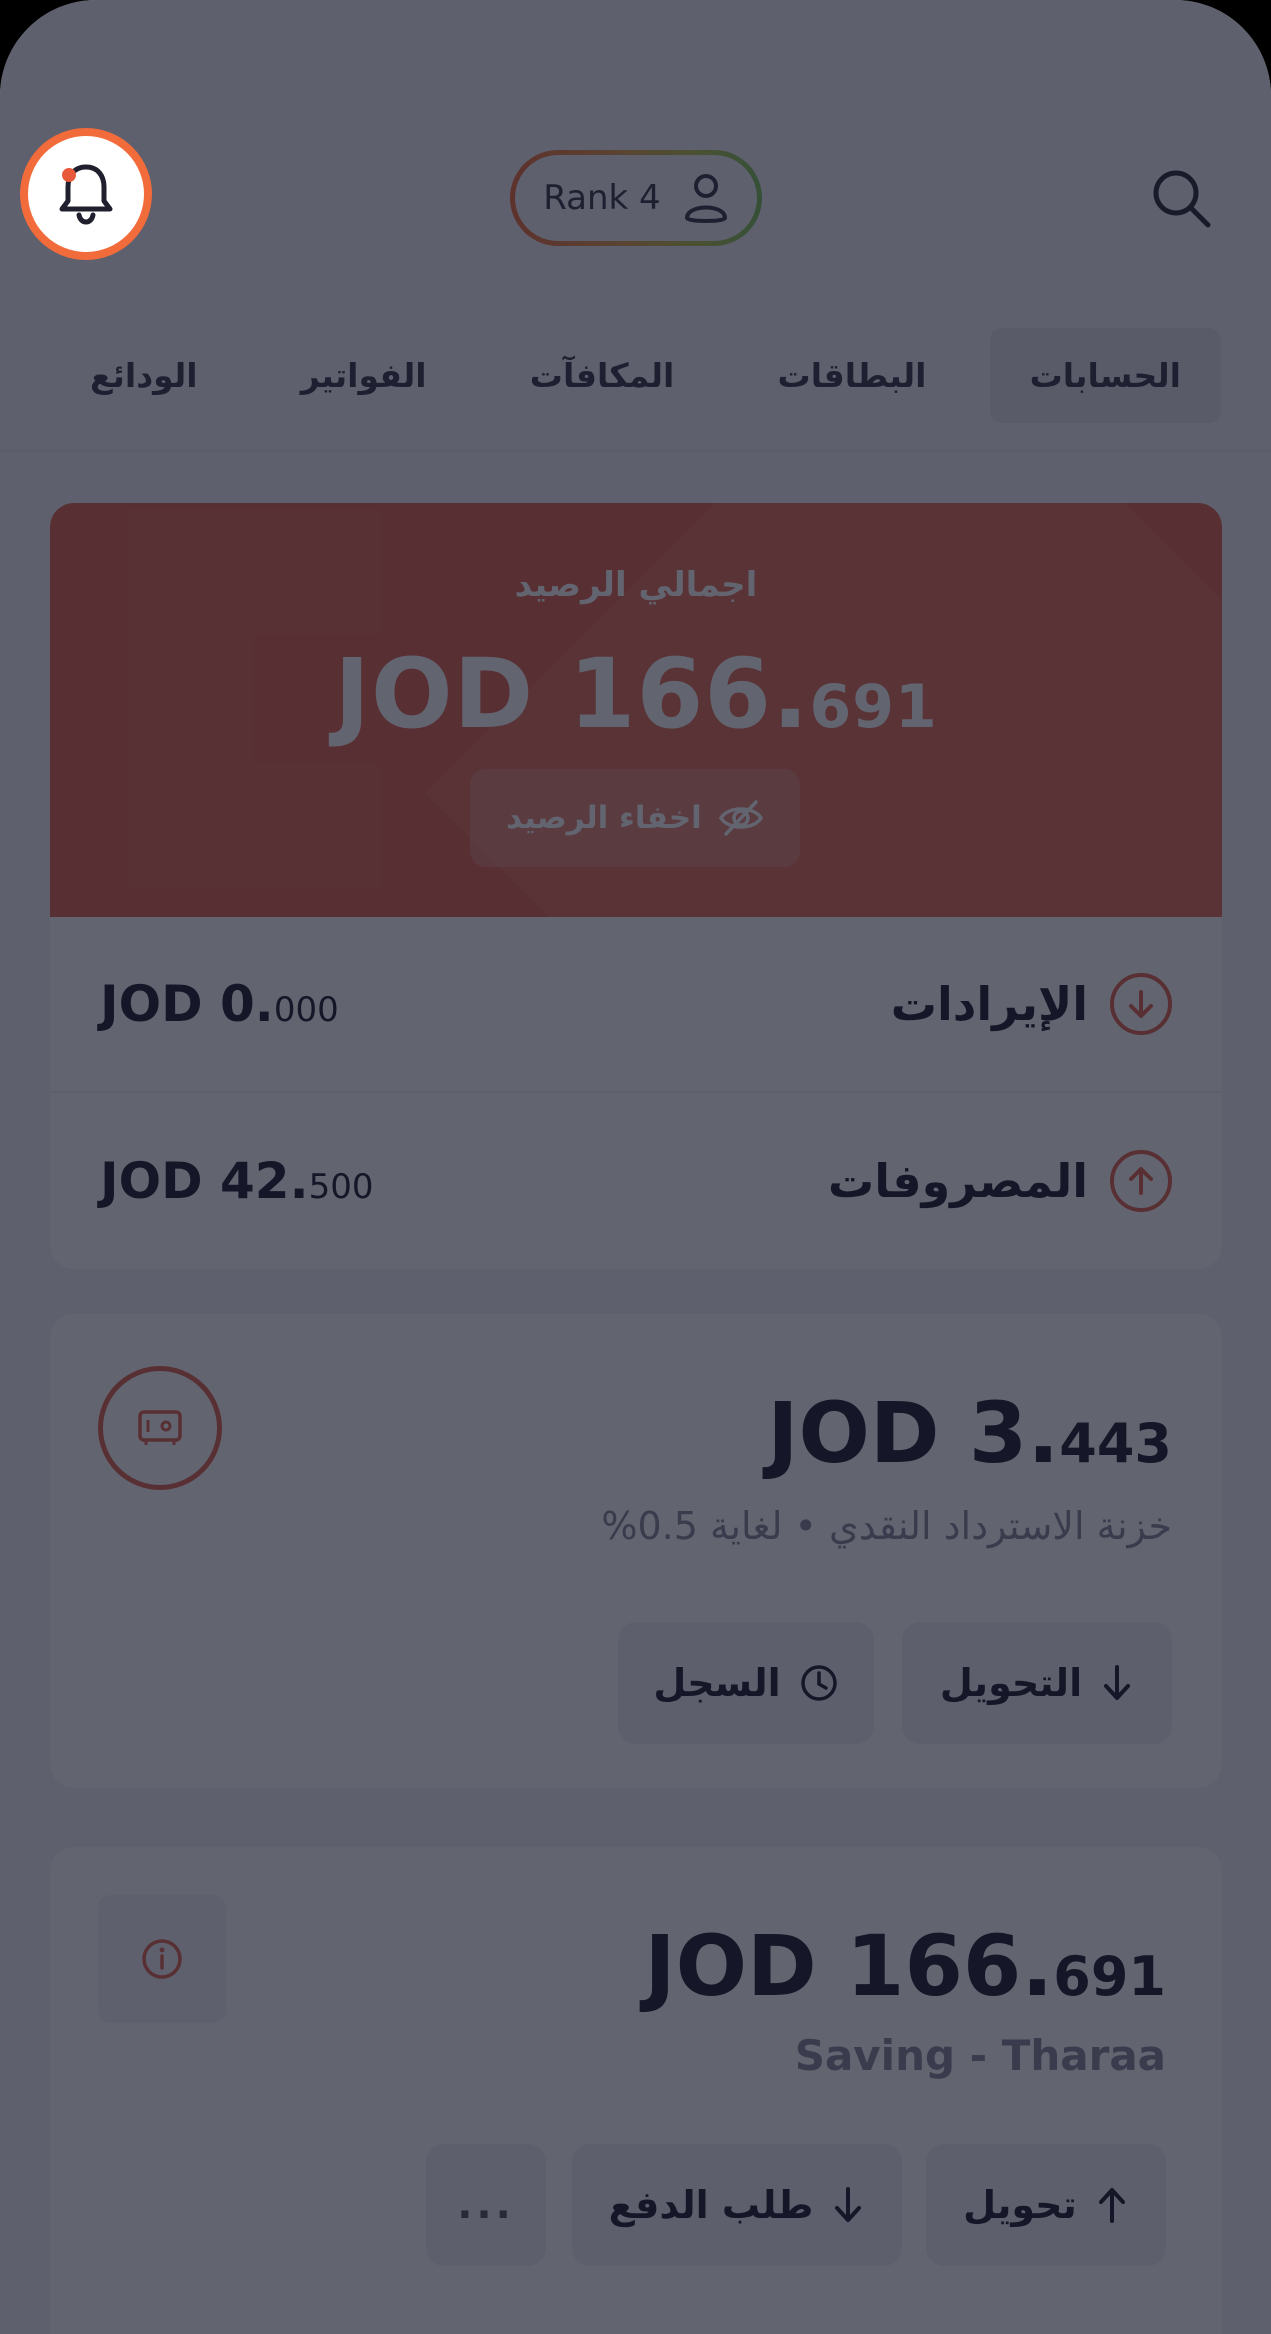 This screenshot has height=2334, width=1271. I want to click on expense-value: JOD 42.500, so click(237, 1181).